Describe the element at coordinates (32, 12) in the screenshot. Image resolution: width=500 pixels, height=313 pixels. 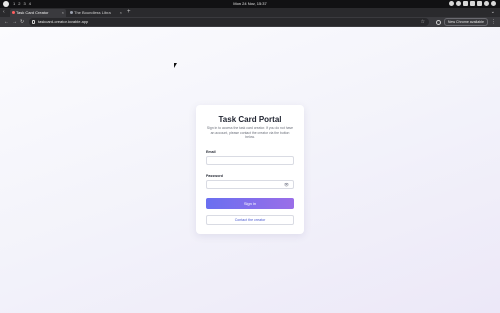
I see `tab-title: Task Card Creator` at that location.